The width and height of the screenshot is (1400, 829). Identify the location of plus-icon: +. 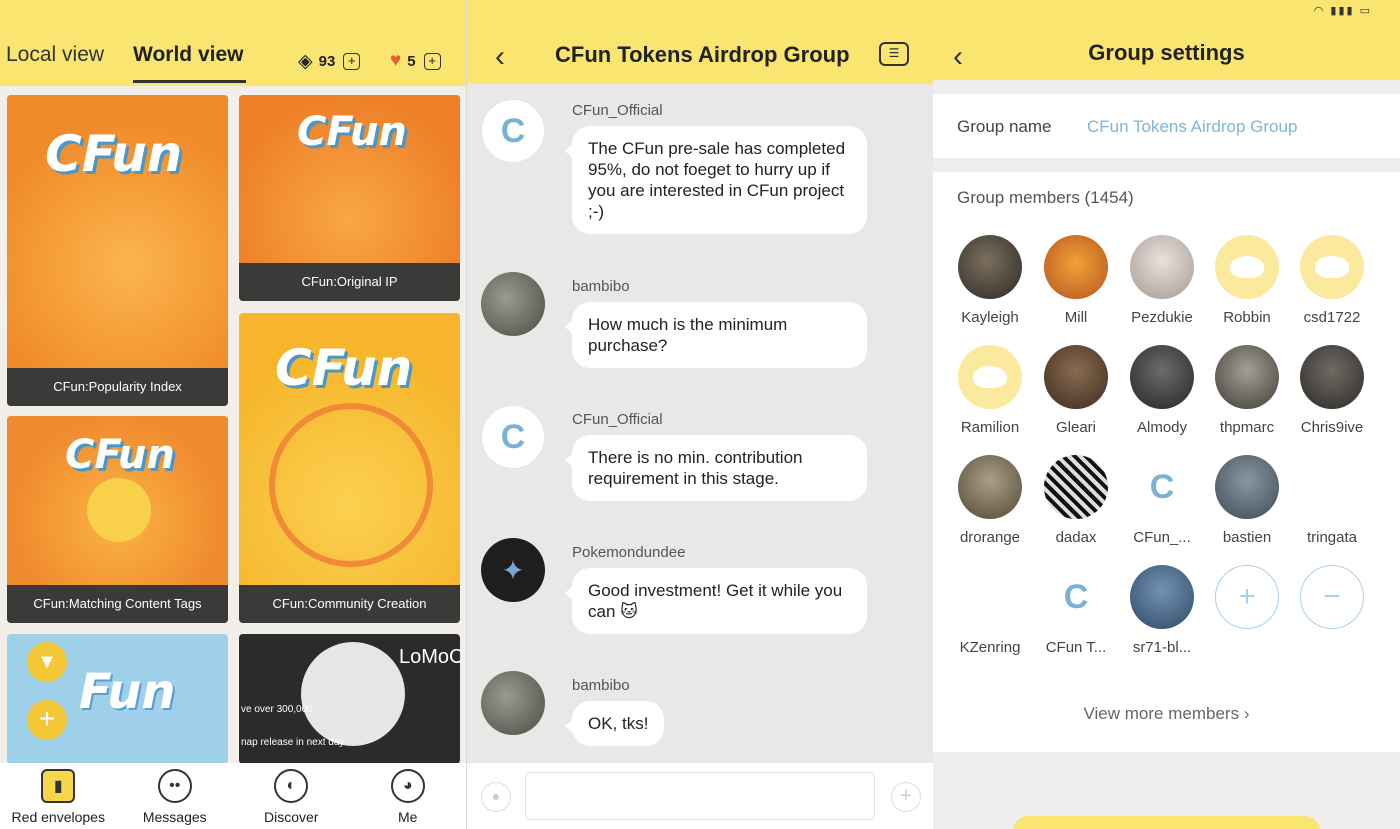
(1247, 597).